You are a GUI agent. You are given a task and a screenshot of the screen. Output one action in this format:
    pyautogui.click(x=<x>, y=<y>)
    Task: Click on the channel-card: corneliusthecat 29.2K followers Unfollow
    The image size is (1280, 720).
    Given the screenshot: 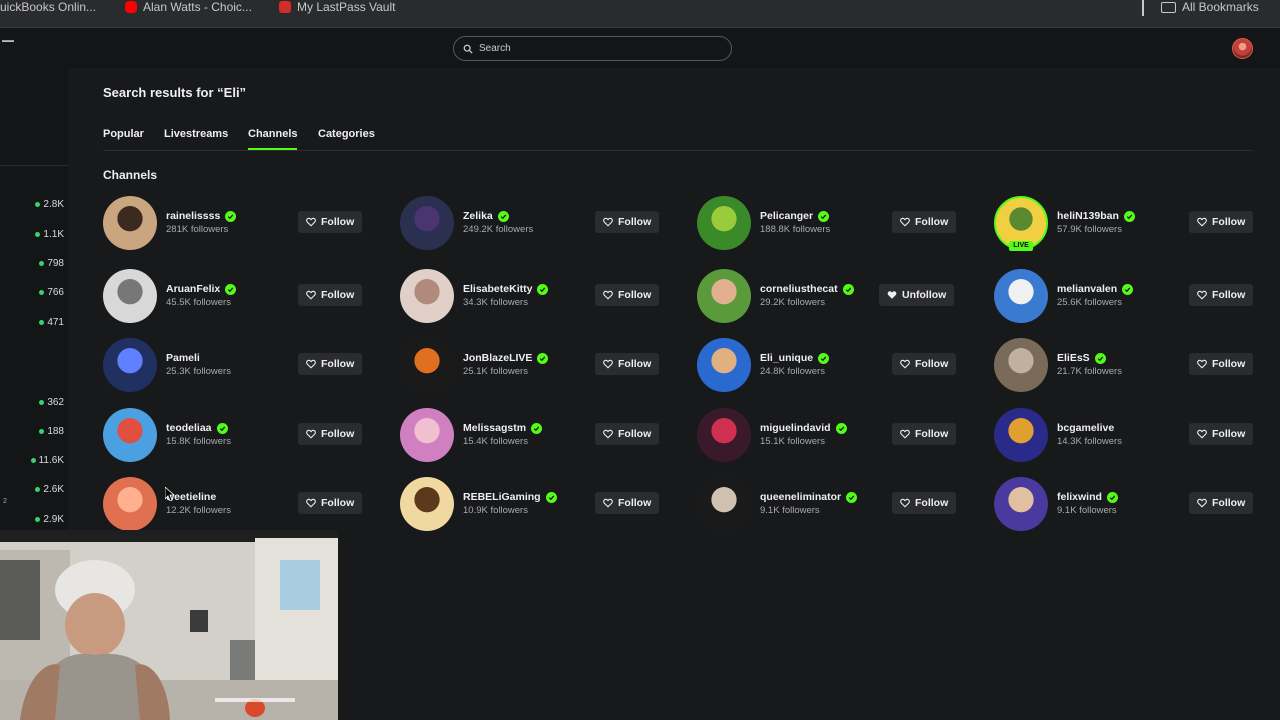 What is the action you would take?
    pyautogui.click(x=827, y=297)
    